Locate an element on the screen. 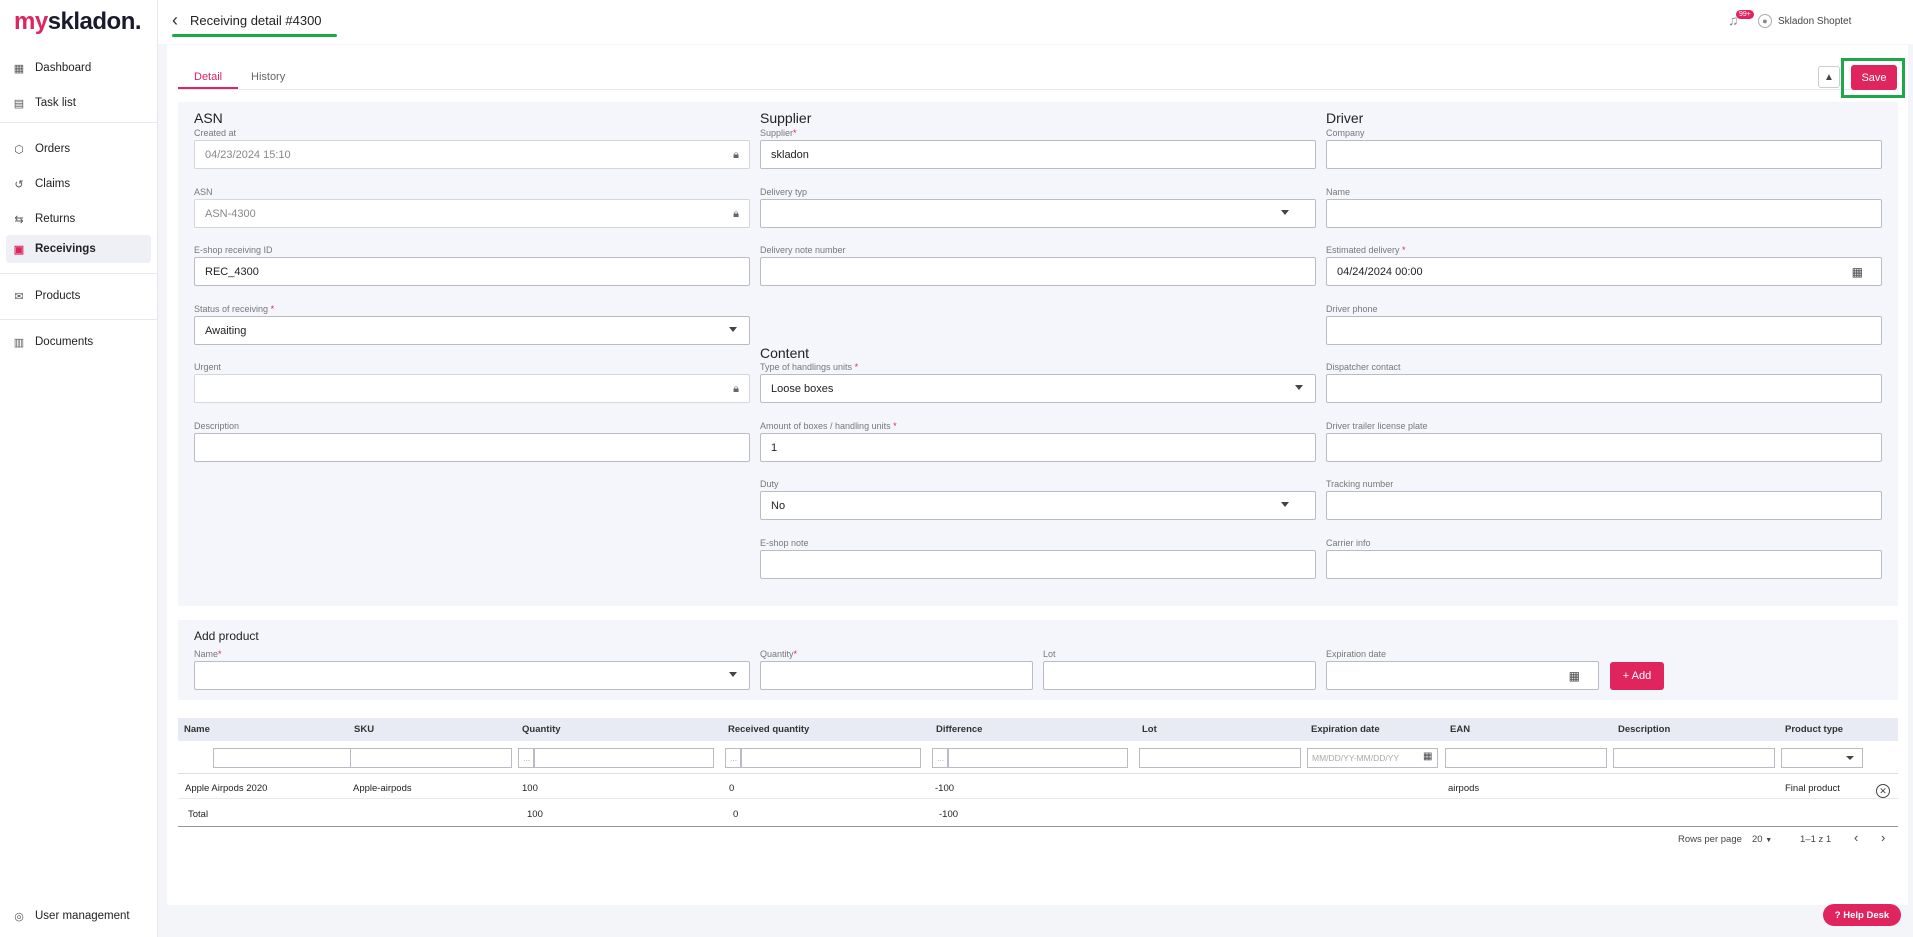 This screenshot has width=1913, height=937. sidebar-item-user-management: ◎ User management is located at coordinates (78, 916).